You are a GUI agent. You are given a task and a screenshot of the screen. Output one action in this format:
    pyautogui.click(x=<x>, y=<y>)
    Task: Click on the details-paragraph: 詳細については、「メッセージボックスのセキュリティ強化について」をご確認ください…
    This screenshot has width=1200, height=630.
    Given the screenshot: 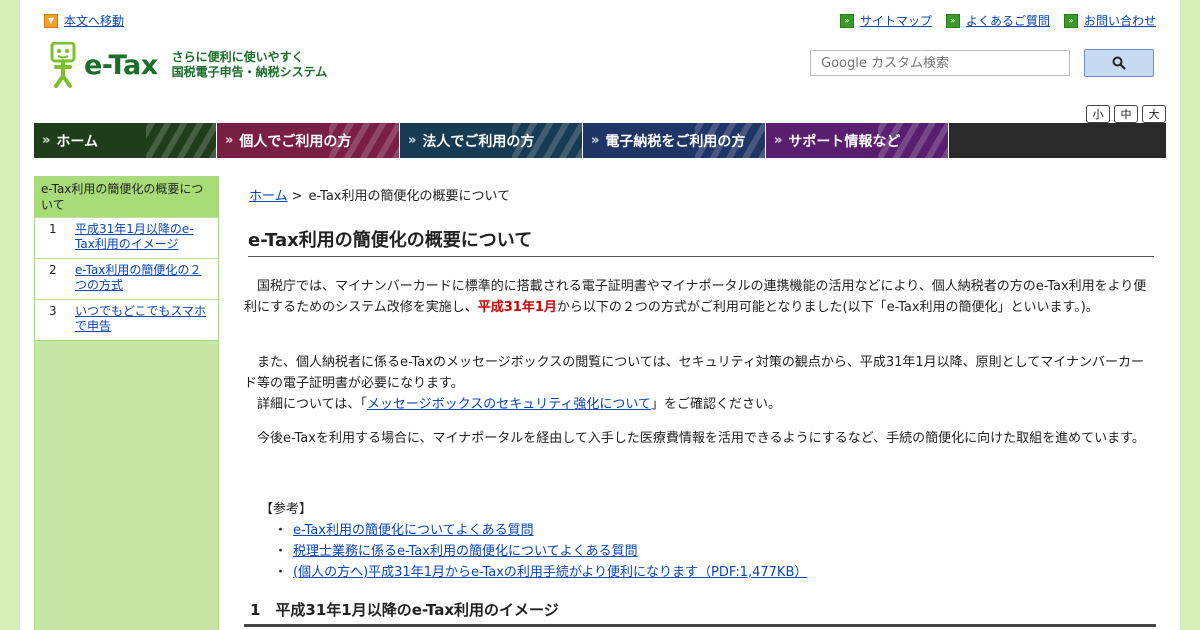 What is the action you would take?
    pyautogui.click(x=700, y=404)
    